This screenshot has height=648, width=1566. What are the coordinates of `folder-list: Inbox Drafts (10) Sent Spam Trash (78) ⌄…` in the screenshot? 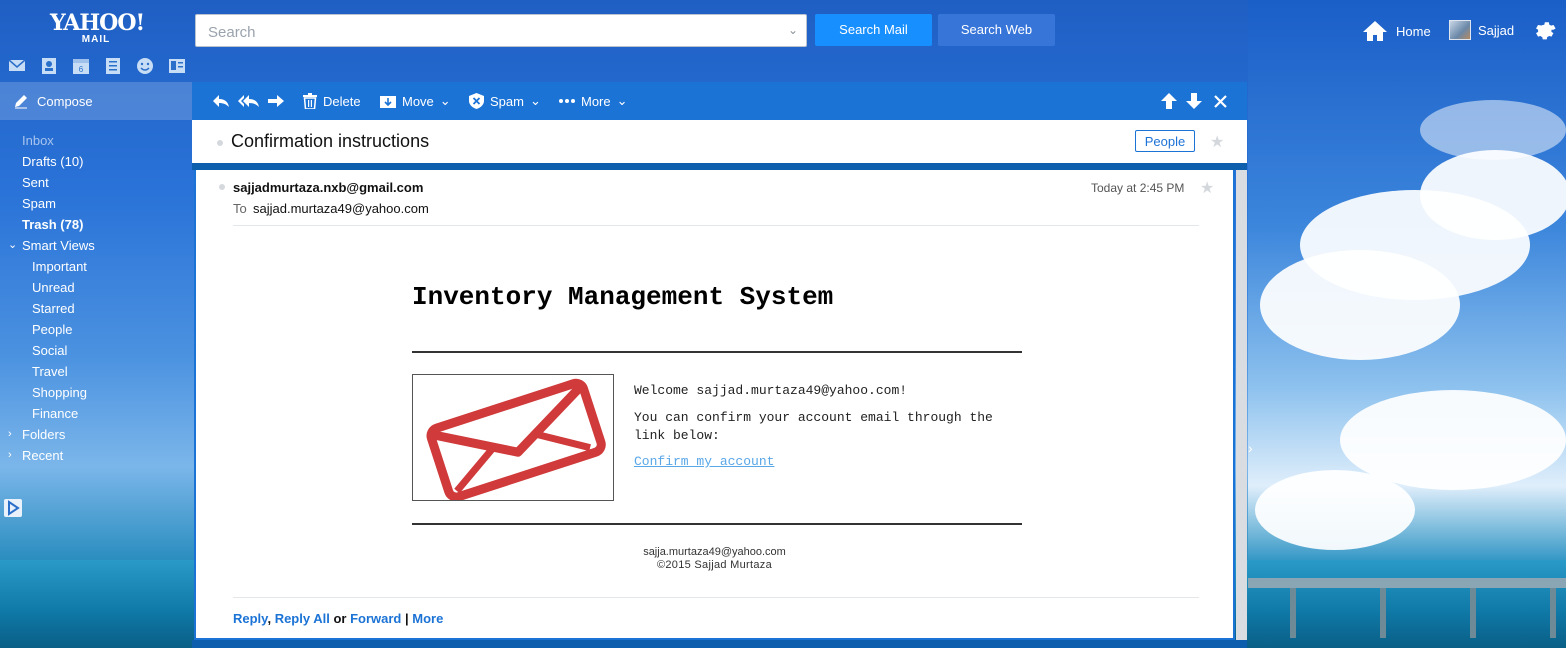 It's located at (96, 298).